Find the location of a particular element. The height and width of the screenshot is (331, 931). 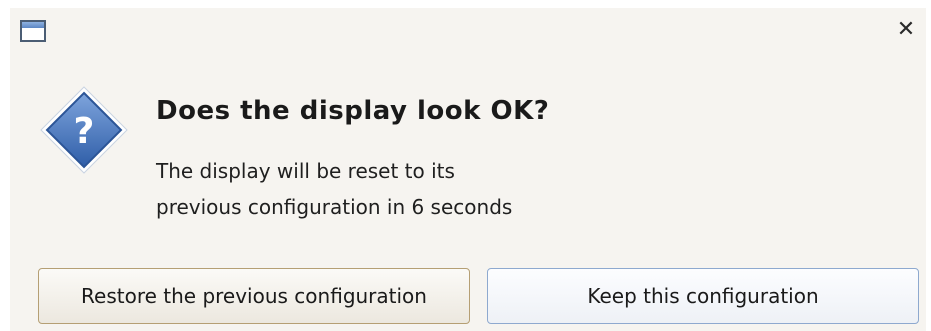

right-edge is located at coordinates (928, 165).